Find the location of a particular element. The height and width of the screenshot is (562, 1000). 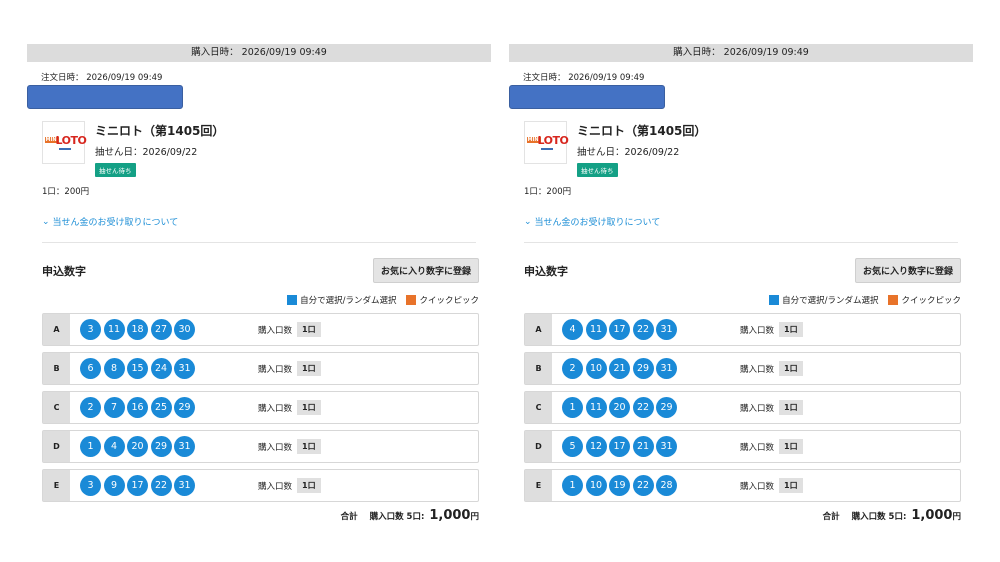

legend-quick-label: クイックピック is located at coordinates (931, 301).